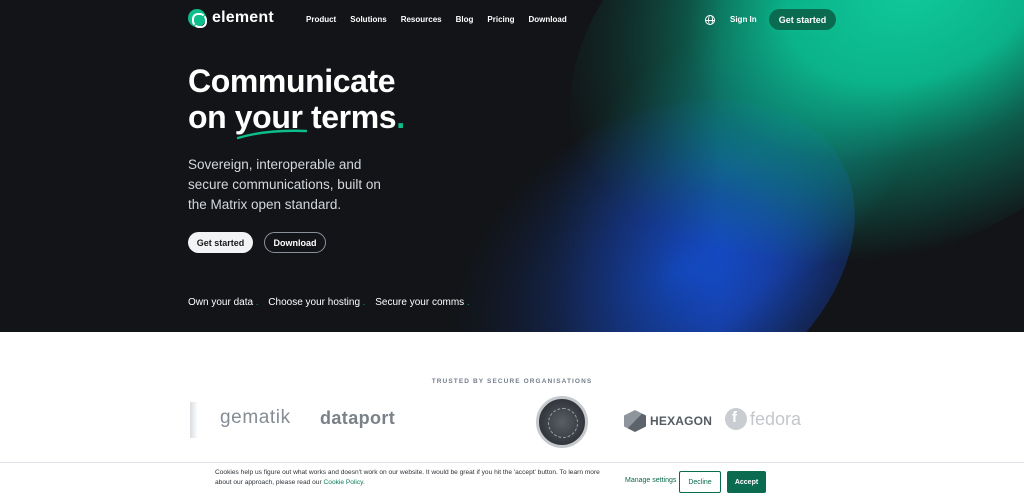  Describe the element at coordinates (710, 20) in the screenshot. I see `globe-icon` at that location.